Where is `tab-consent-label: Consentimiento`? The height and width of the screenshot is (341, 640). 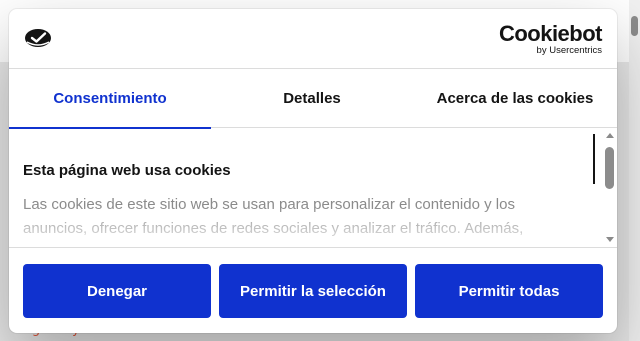
tab-consent-label: Consentimiento is located at coordinates (110, 98).